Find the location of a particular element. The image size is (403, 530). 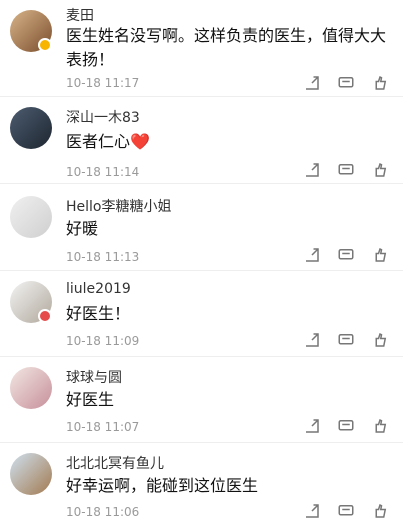

comment-author: 麦田 is located at coordinates (80, 15).